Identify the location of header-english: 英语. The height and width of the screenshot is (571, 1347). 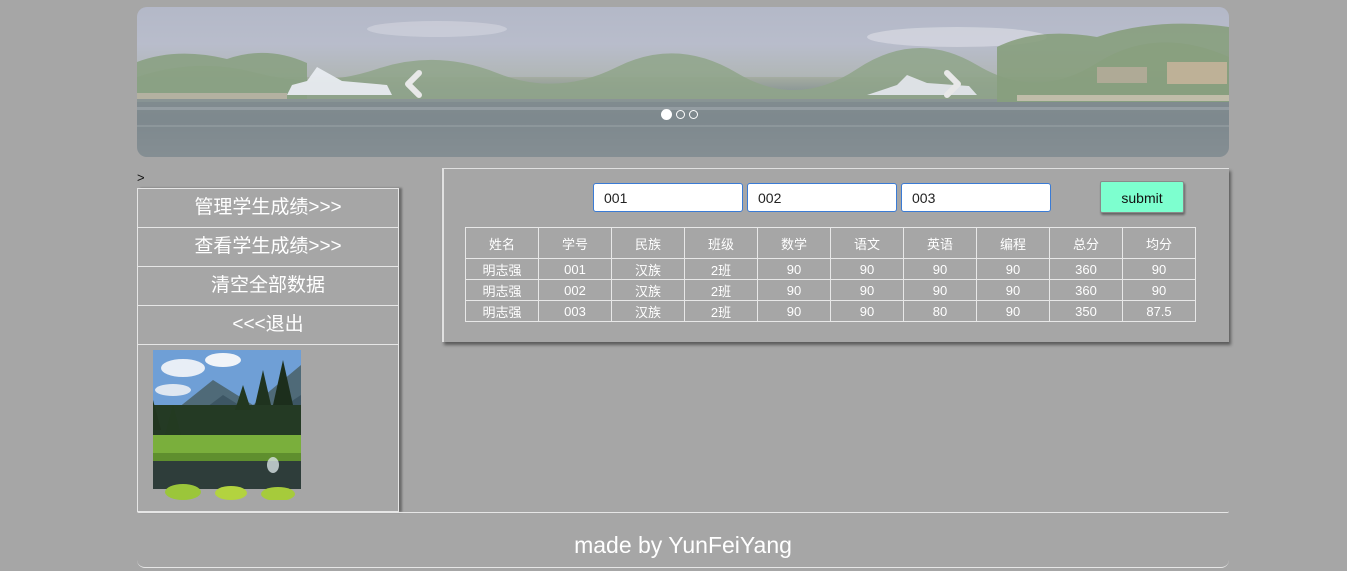
(940, 243).